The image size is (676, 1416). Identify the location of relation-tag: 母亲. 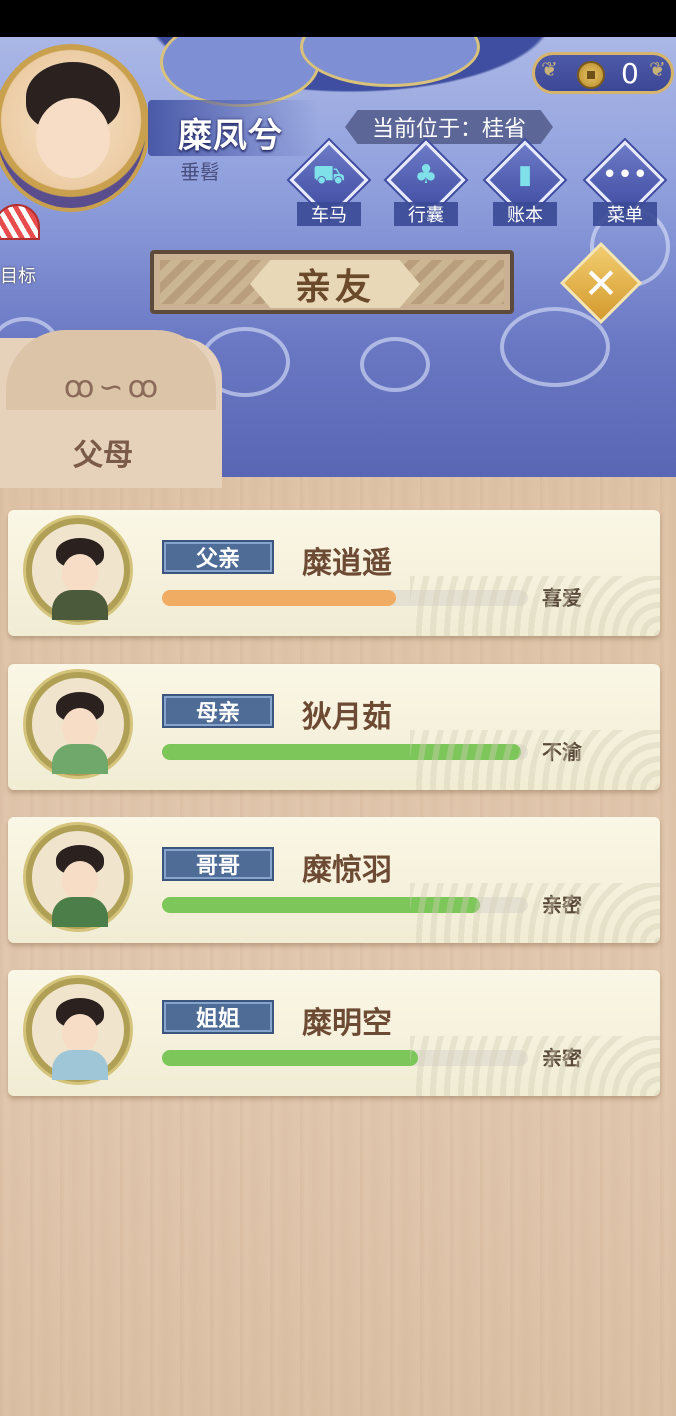
(218, 711).